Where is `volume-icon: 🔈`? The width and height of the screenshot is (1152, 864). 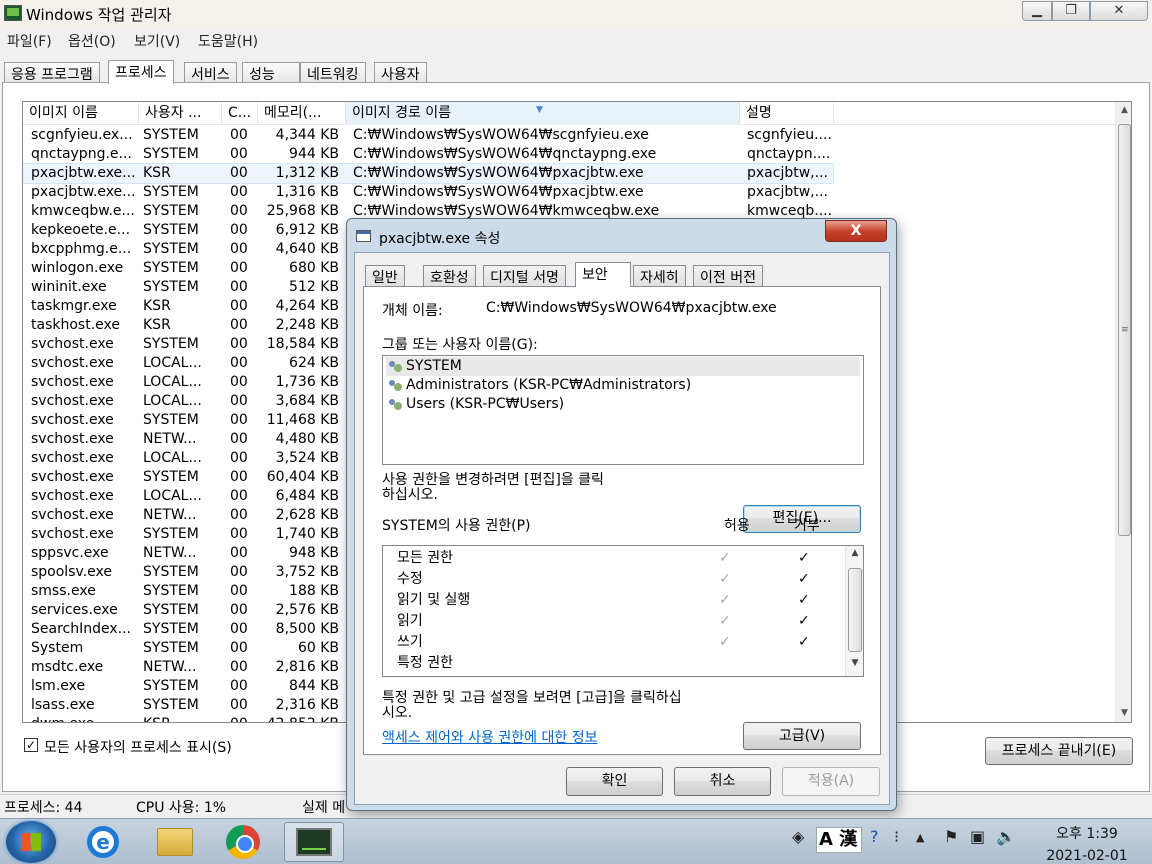 volume-icon: 🔈 is located at coordinates (1006, 836).